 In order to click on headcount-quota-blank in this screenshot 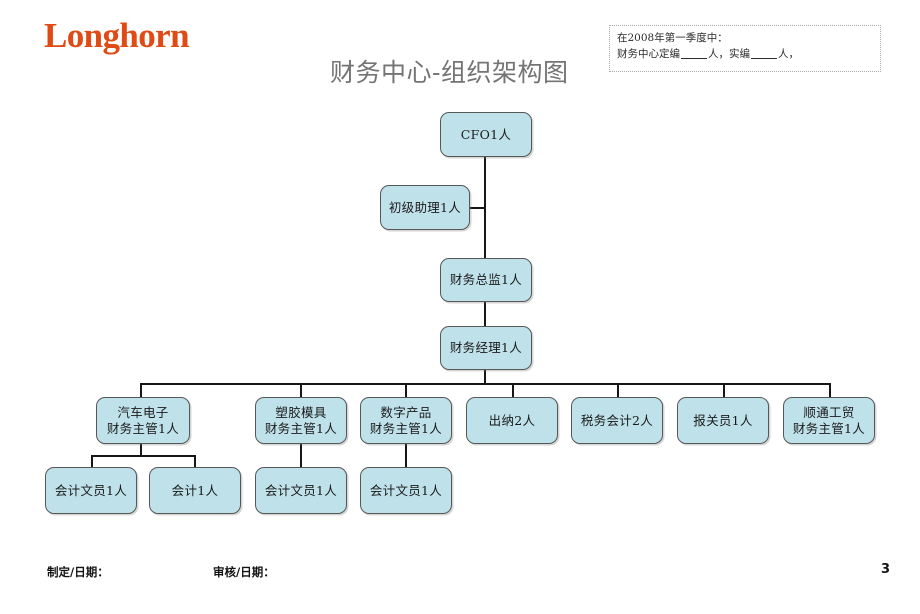, I will do `click(694, 58)`.